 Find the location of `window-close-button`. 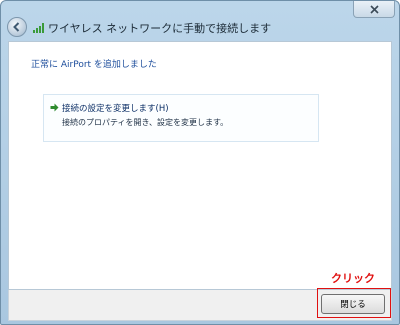

window-close-button is located at coordinates (374, 9).